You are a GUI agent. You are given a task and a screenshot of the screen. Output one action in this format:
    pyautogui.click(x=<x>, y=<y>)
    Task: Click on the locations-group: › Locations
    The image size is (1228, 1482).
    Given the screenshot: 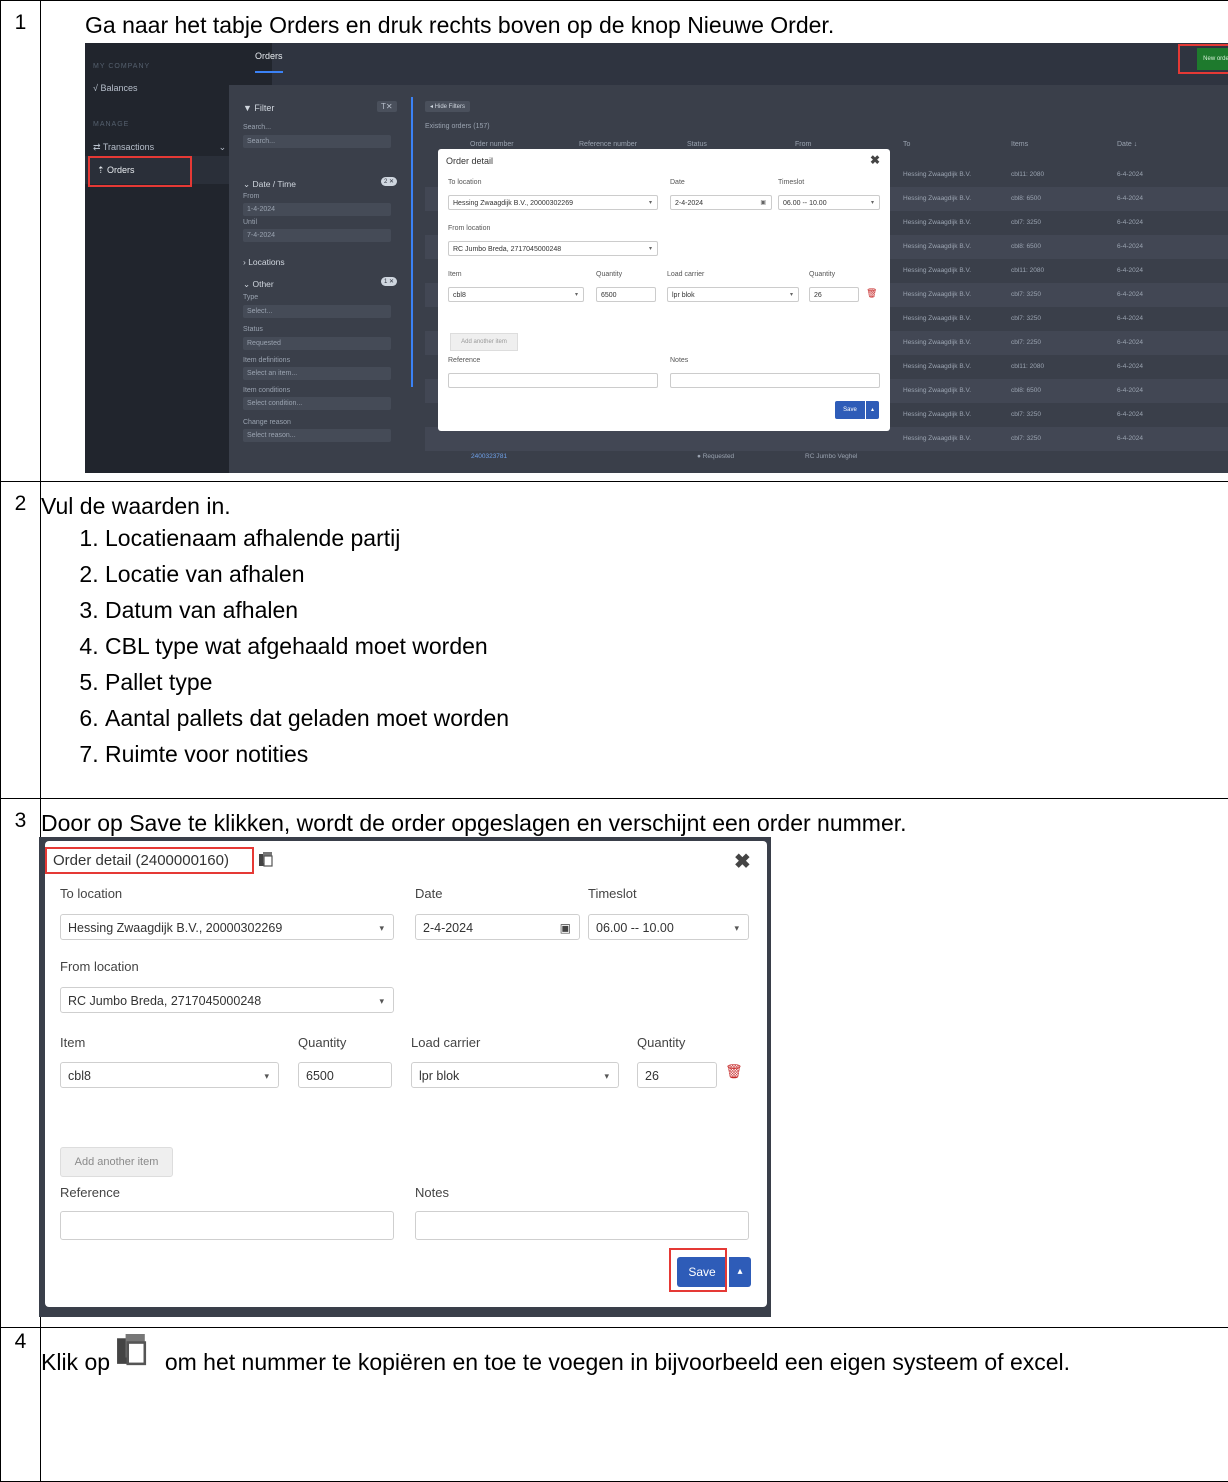 What is the action you would take?
    pyautogui.click(x=264, y=262)
    